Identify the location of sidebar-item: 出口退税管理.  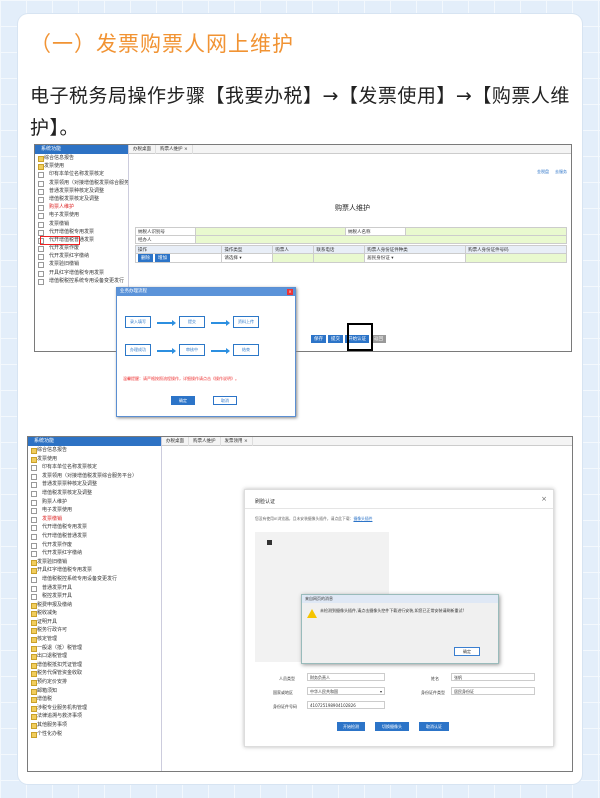
(94, 656).